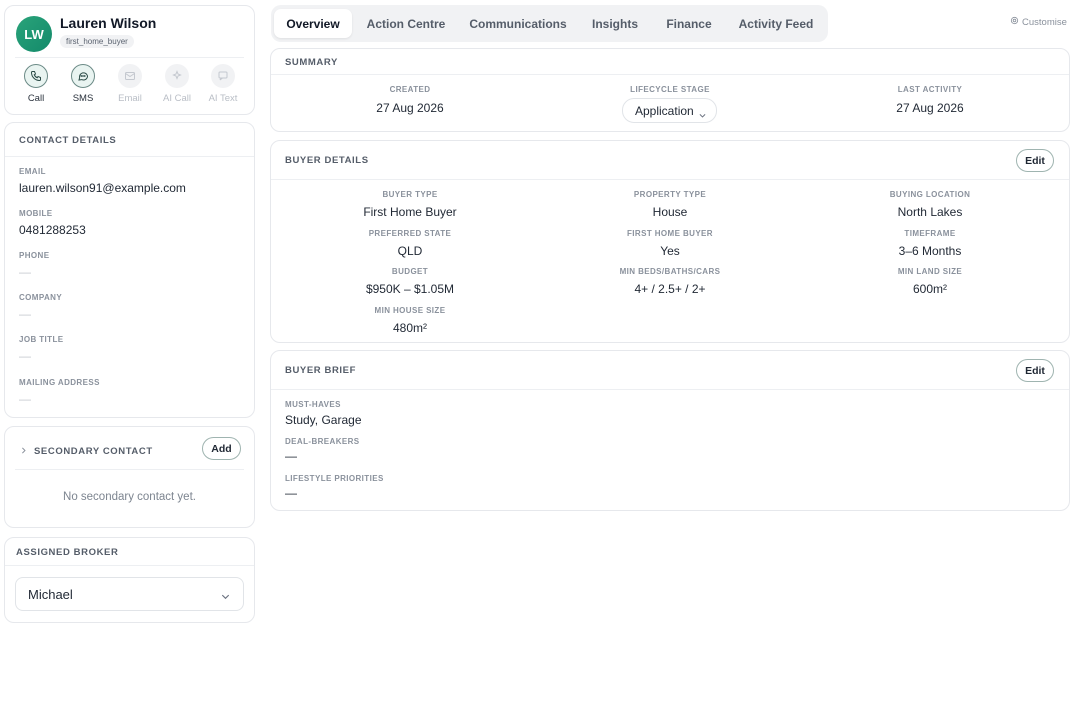  I want to click on preferred-state-label: PREFERRED STATE, so click(410, 233).